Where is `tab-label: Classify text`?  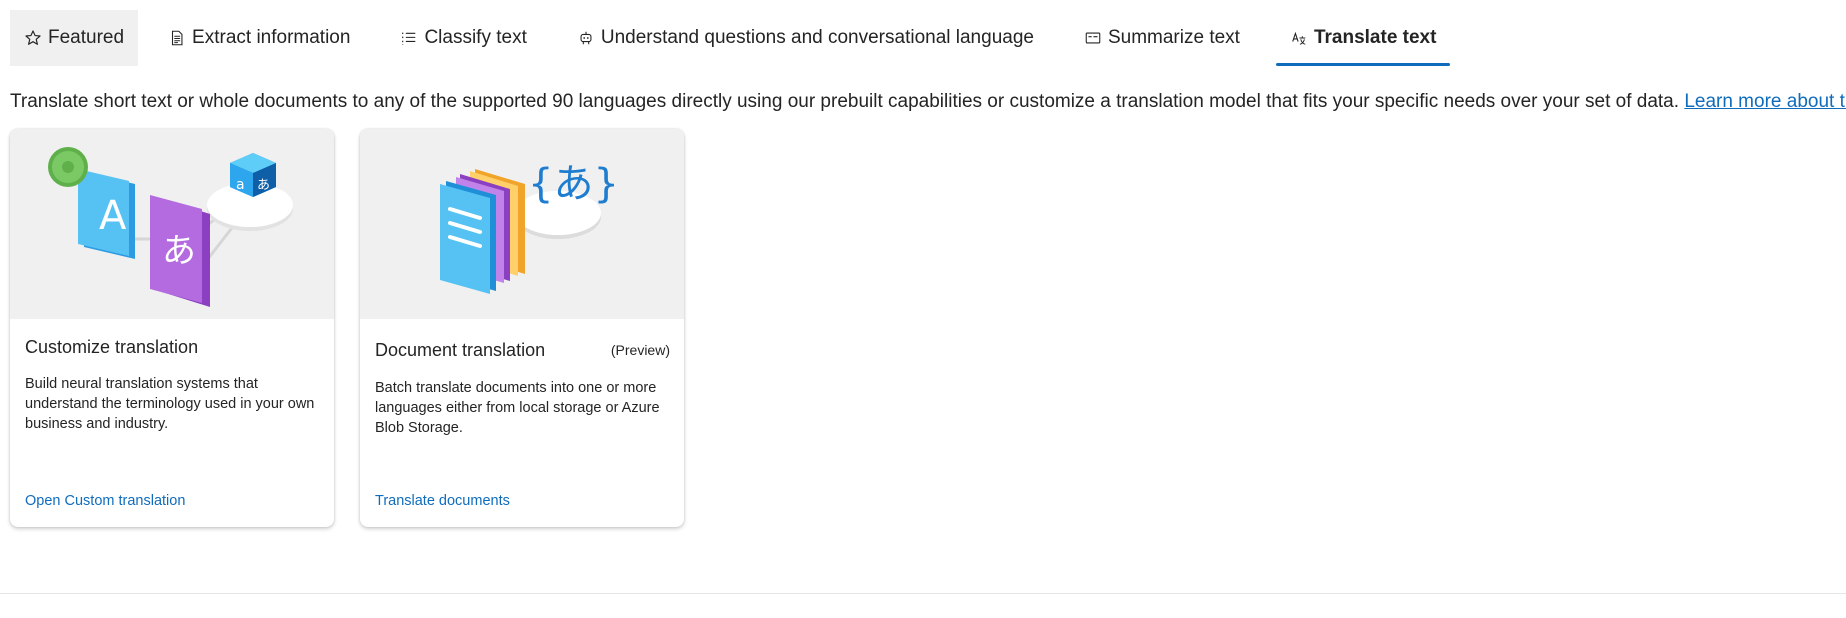
tab-label: Classify text is located at coordinates (475, 37).